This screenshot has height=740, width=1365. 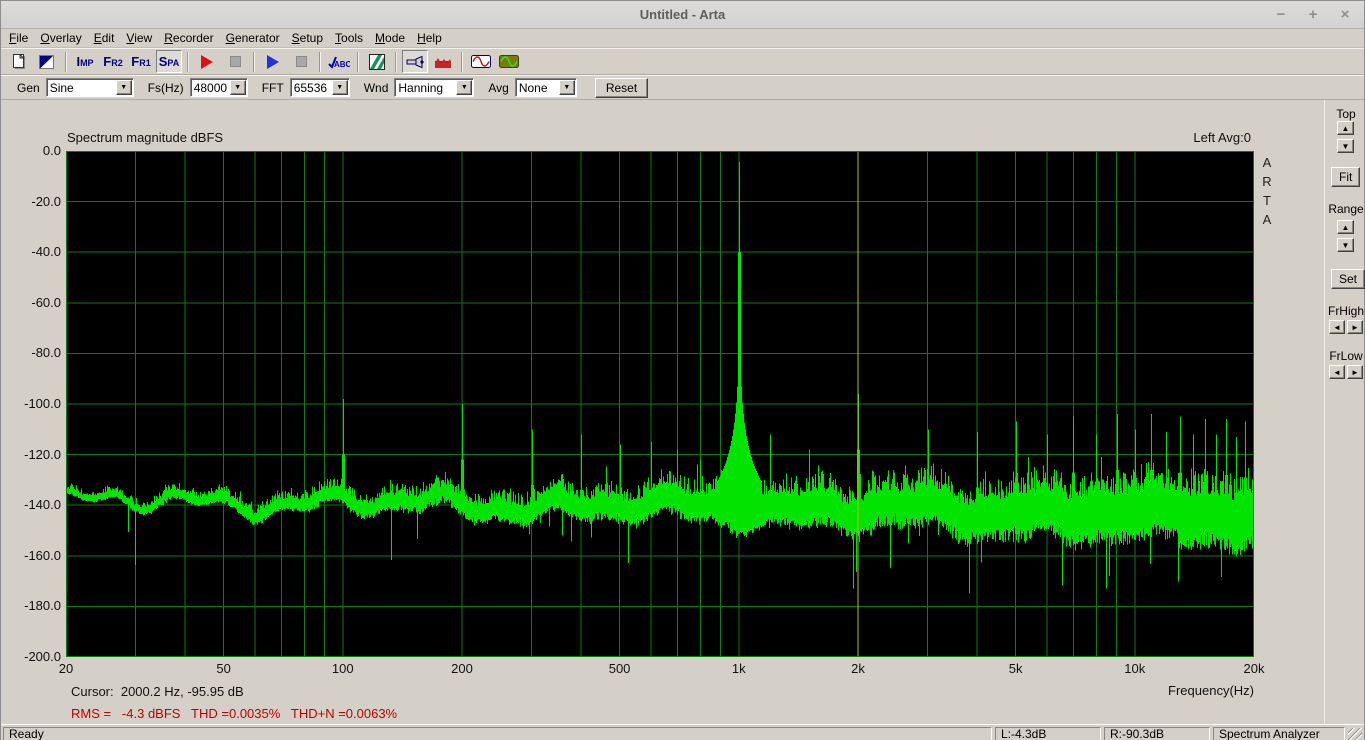 What do you see at coordinates (533, 87) in the screenshot?
I see `avg-combo-value: None` at bounding box center [533, 87].